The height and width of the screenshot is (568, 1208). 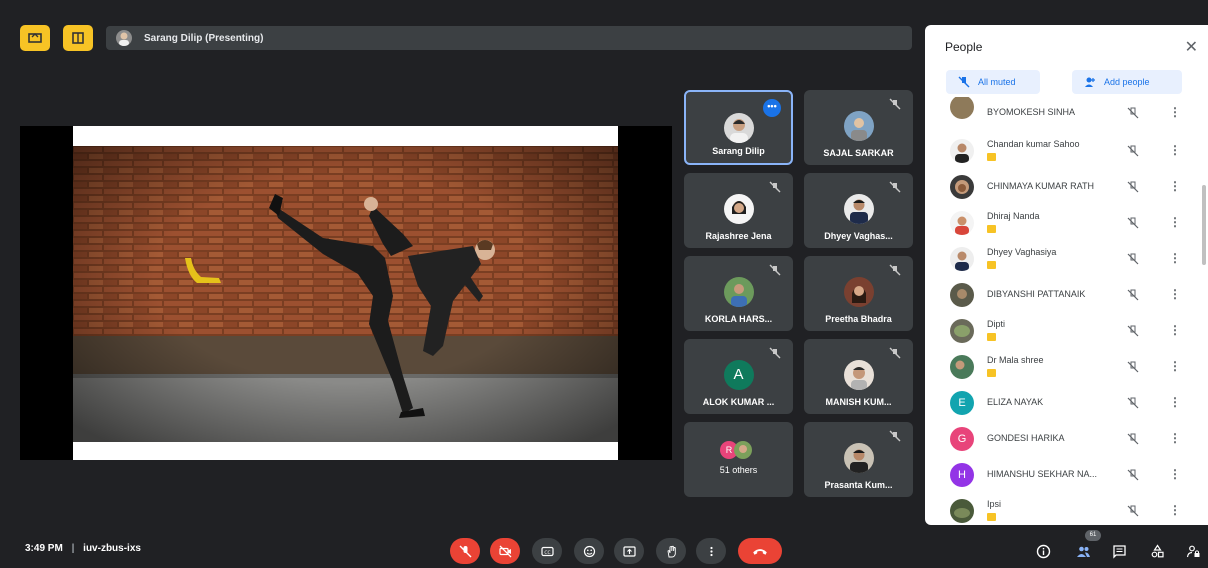 I want to click on all-muted-button: All muted, so click(x=993, y=82).